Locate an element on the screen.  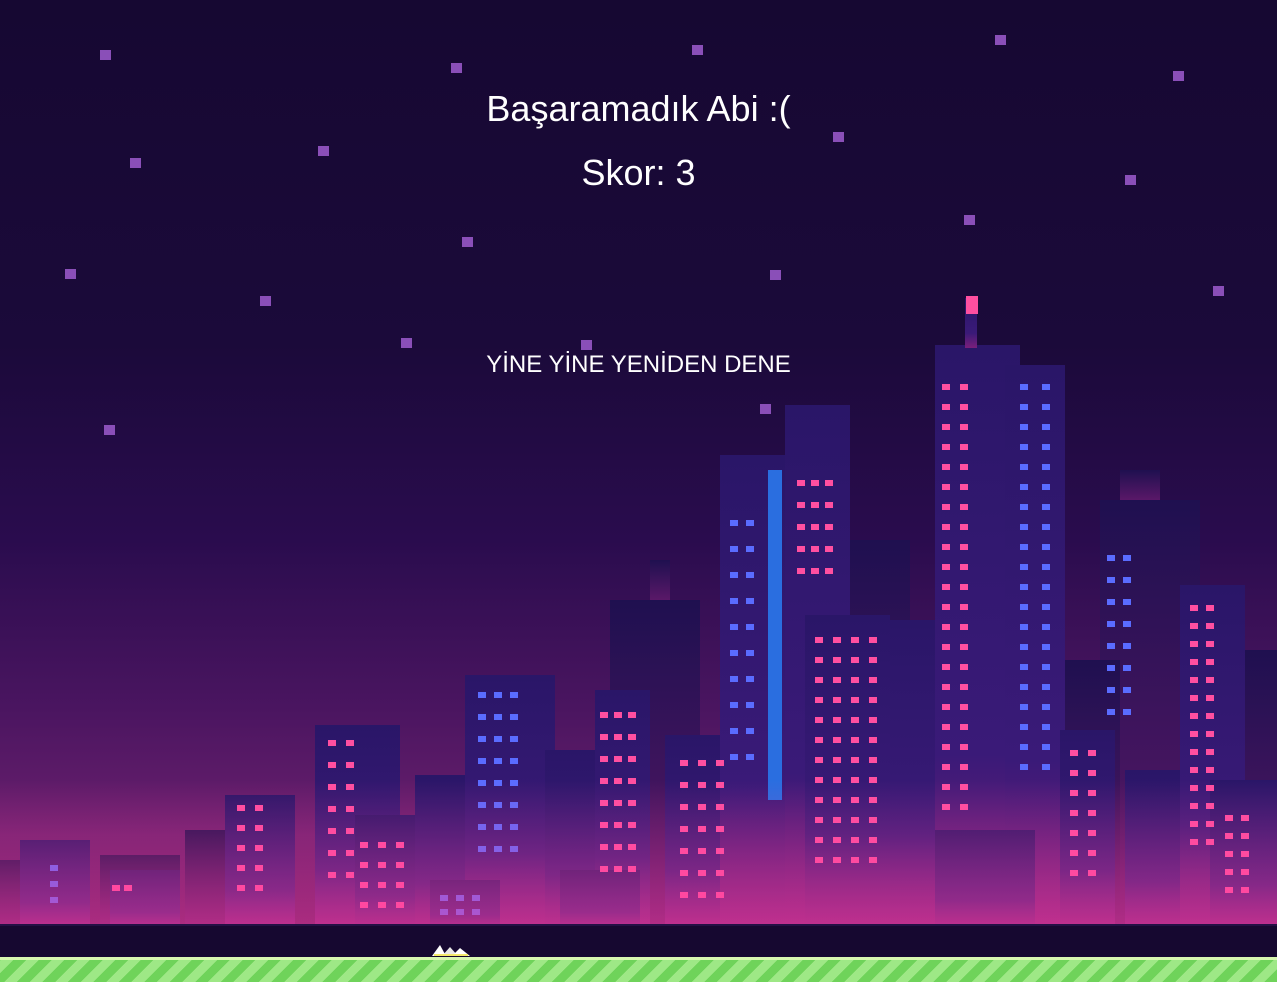
score-value: 3 is located at coordinates (685, 172).